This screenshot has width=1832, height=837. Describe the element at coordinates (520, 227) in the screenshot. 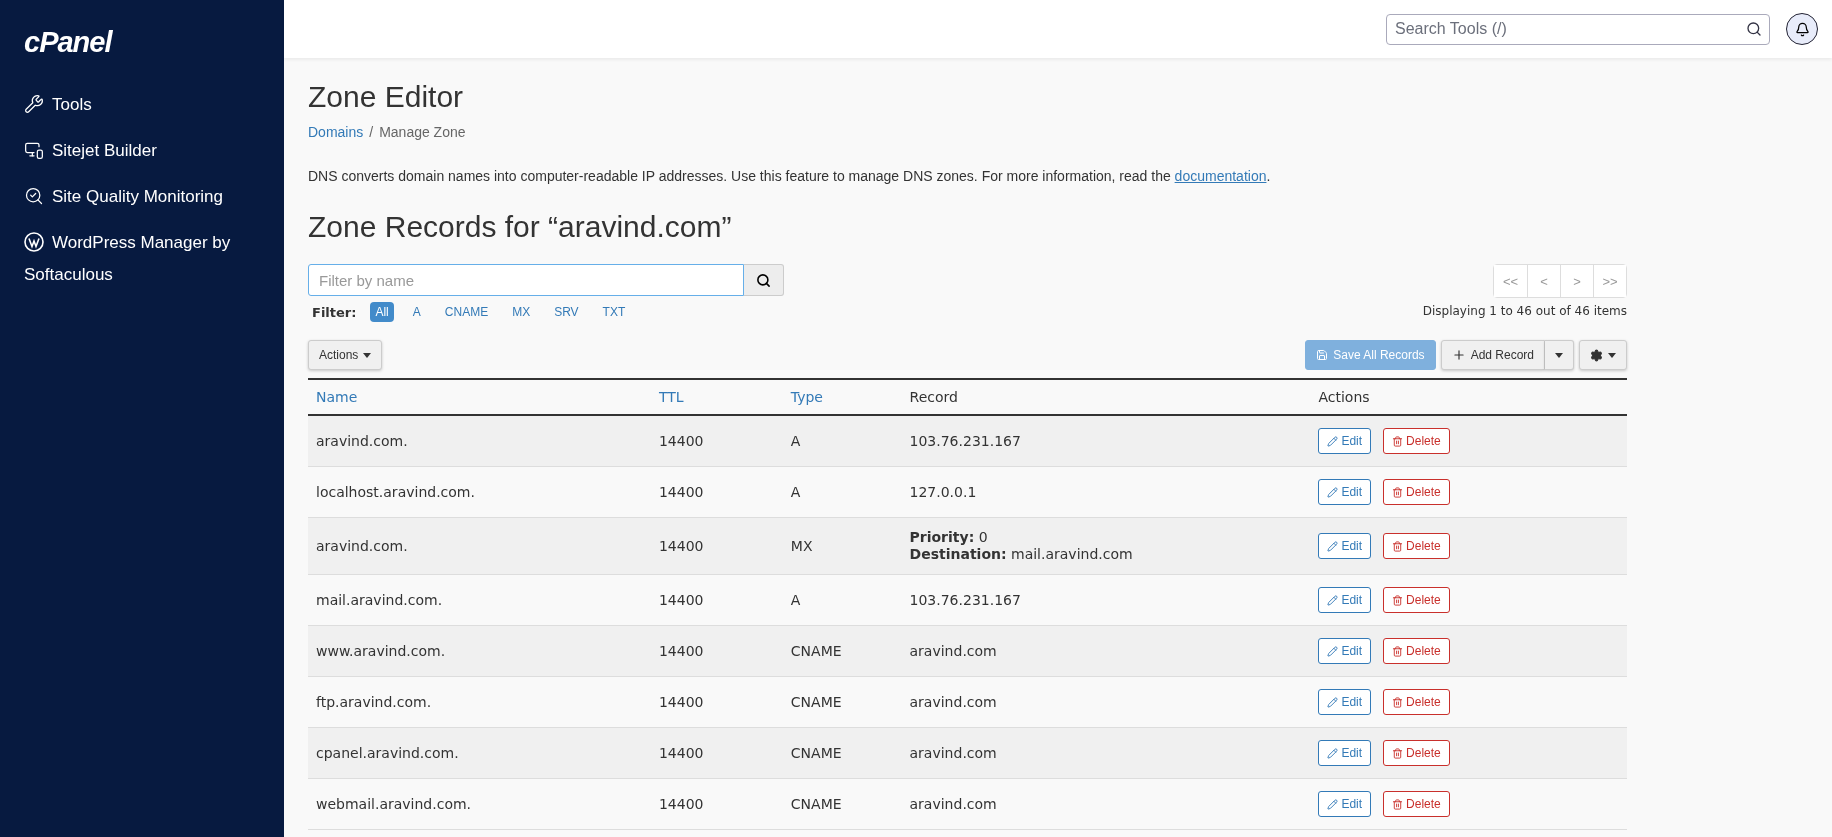

I see `section-heading: Zone Records for “aravind.com”` at that location.